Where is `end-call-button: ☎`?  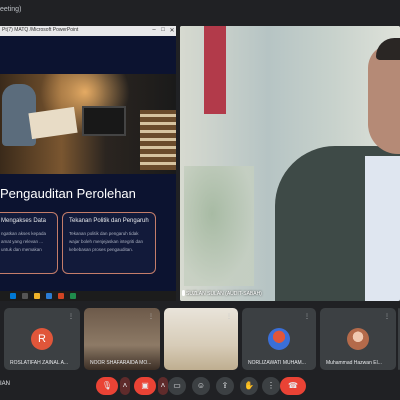
end-call-button: ☎ is located at coordinates (293, 386).